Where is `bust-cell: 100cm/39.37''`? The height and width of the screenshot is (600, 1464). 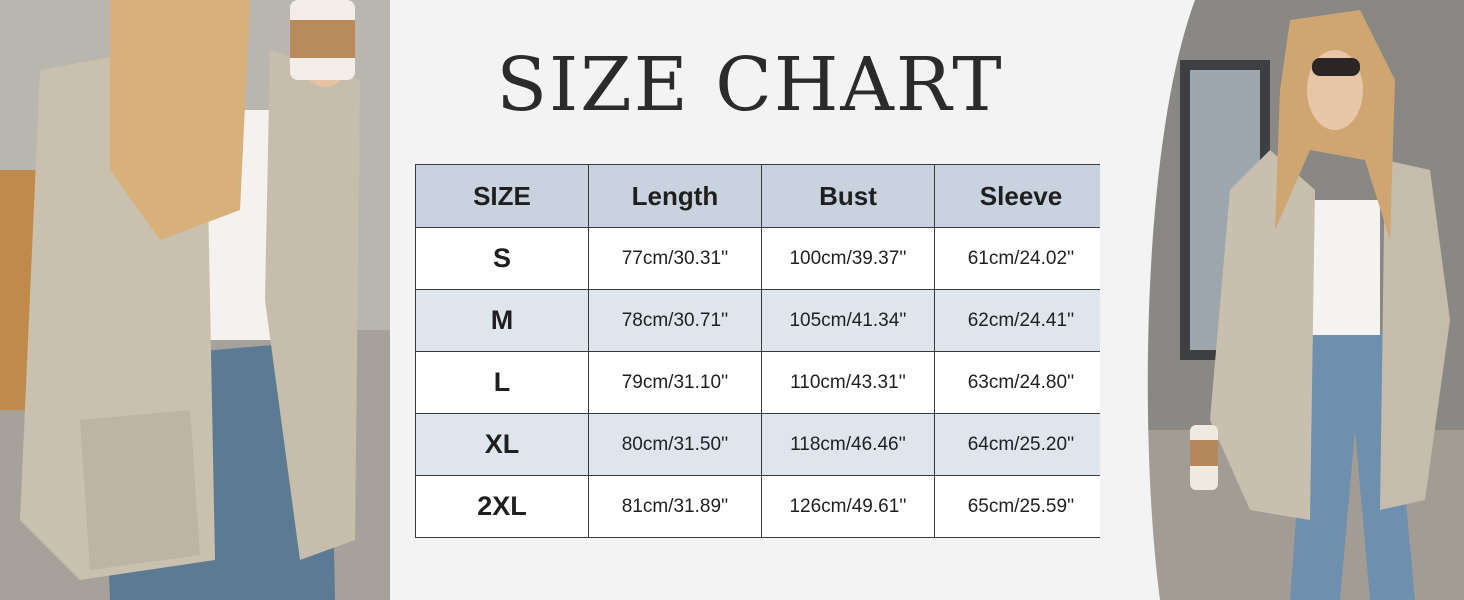 bust-cell: 100cm/39.37'' is located at coordinates (848, 258).